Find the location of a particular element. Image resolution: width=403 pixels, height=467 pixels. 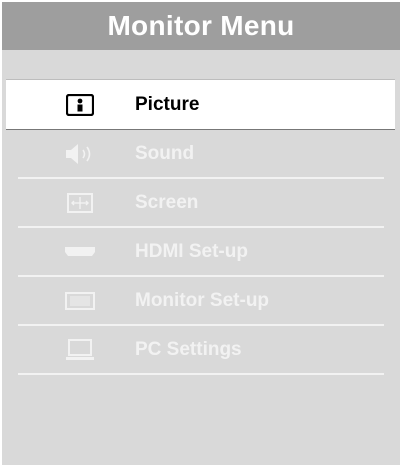

picture-icon is located at coordinates (80, 104).